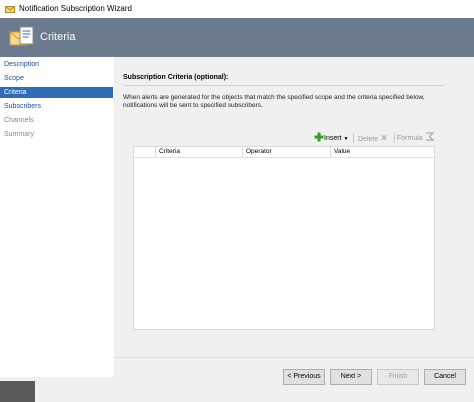  I want to click on nav-item-summary: Summary, so click(19, 134).